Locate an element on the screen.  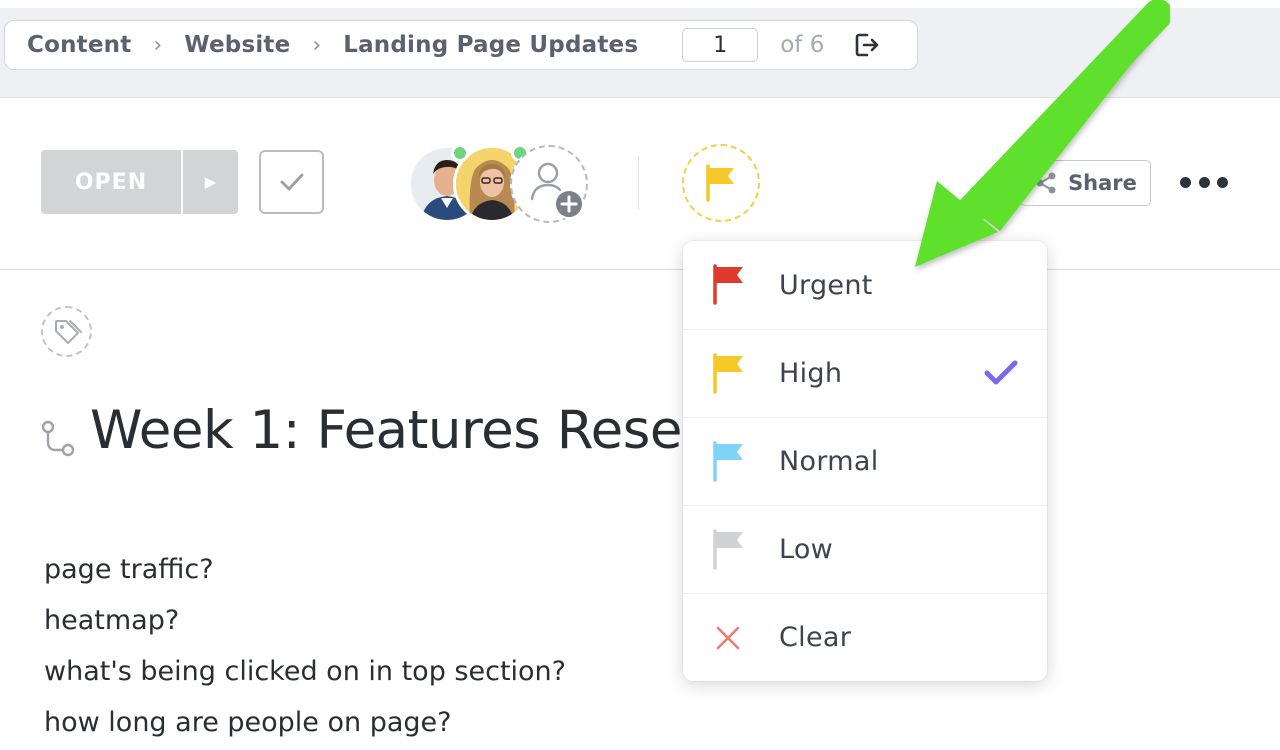
add-user-icon is located at coordinates (557, 190).